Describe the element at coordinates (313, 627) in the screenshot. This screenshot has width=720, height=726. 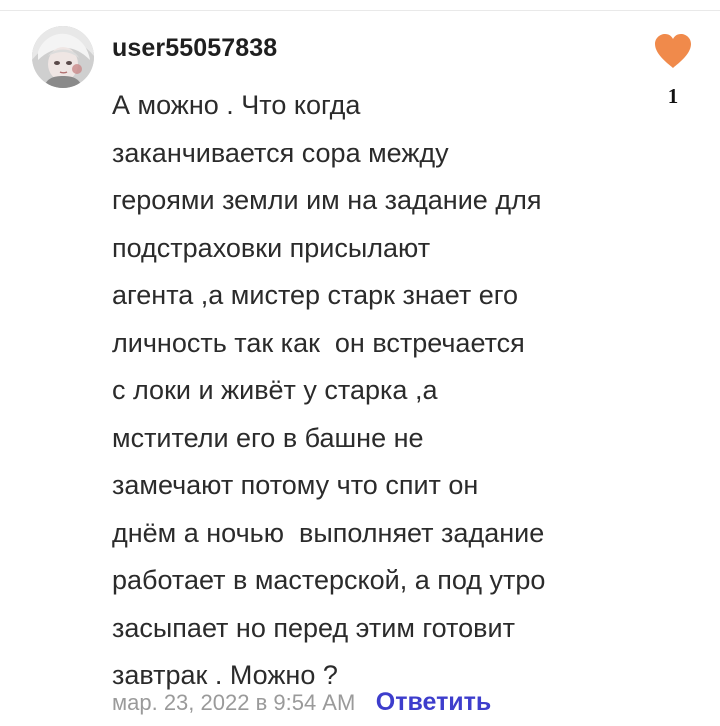
I see `comment-text-line: засыпает но перед этим готовит` at that location.